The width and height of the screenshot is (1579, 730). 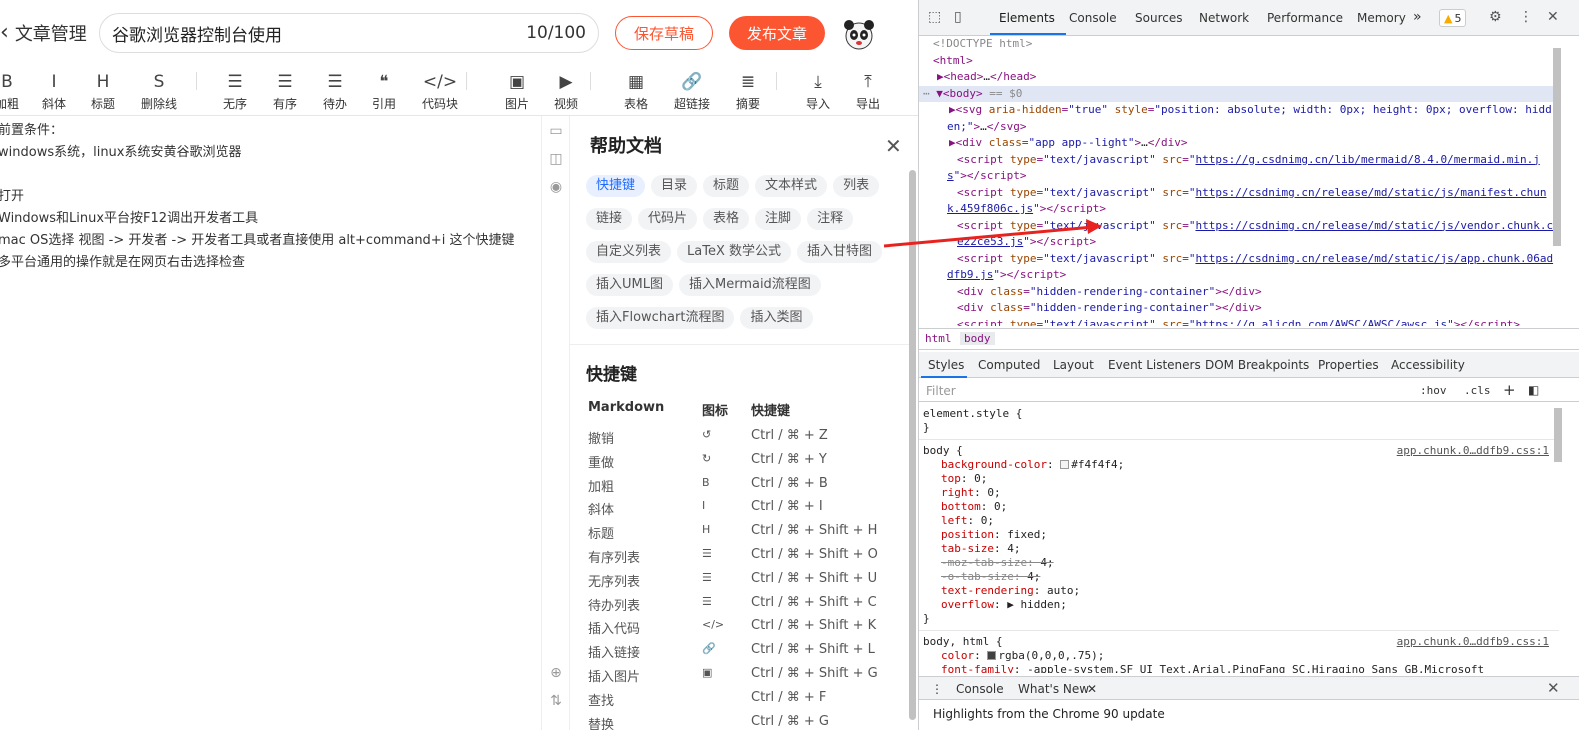 I want to click on help-tag: 文本样式, so click(x=791, y=186).